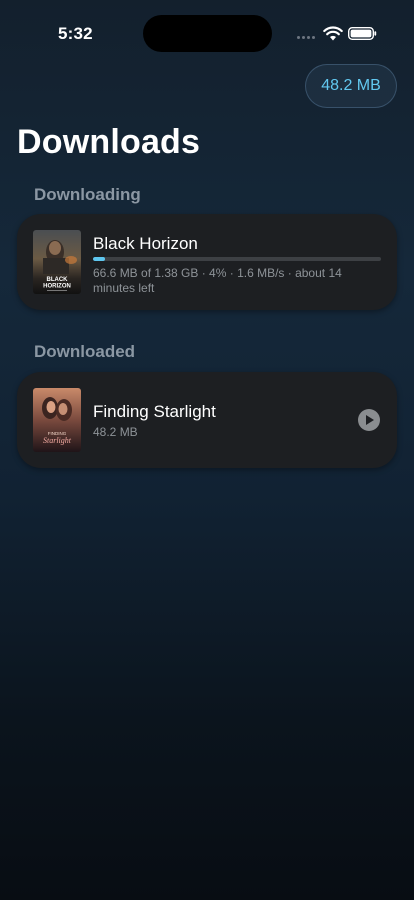  Describe the element at coordinates (57, 262) in the screenshot. I see `poster-black-horizon: BLACK HORIZON` at that location.